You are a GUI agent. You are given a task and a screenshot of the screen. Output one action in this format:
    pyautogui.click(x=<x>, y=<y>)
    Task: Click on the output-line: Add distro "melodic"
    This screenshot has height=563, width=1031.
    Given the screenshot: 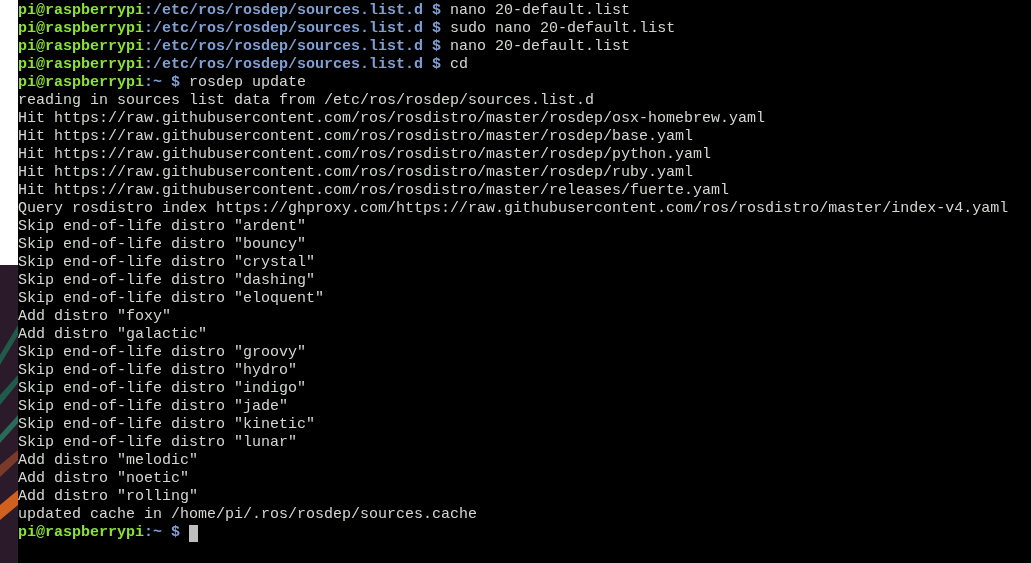 What is the action you would take?
    pyautogui.click(x=108, y=461)
    